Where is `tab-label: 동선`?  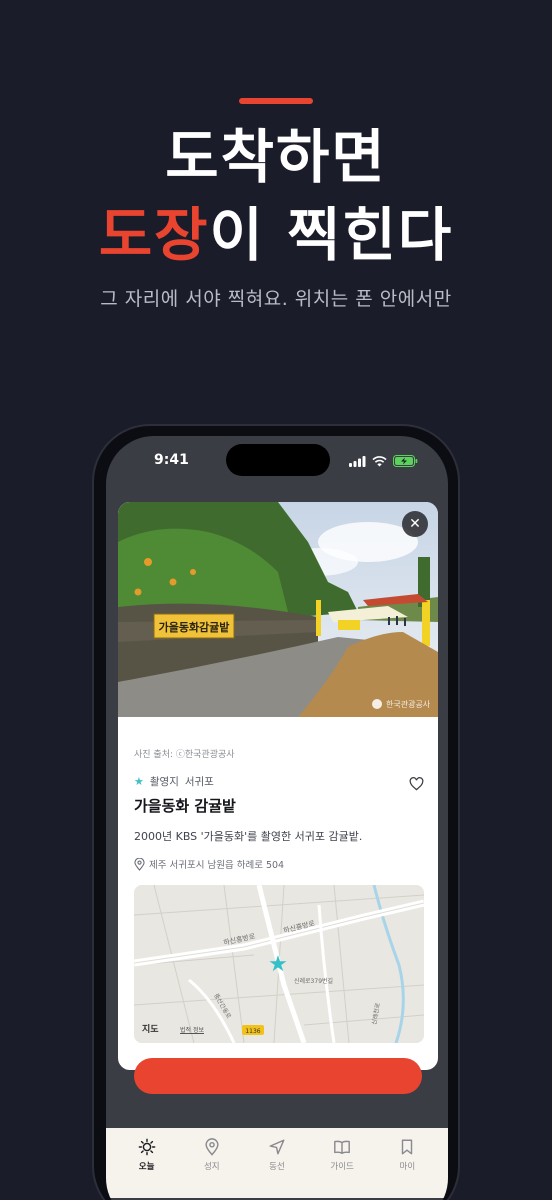 tab-label: 동선 is located at coordinates (277, 1167).